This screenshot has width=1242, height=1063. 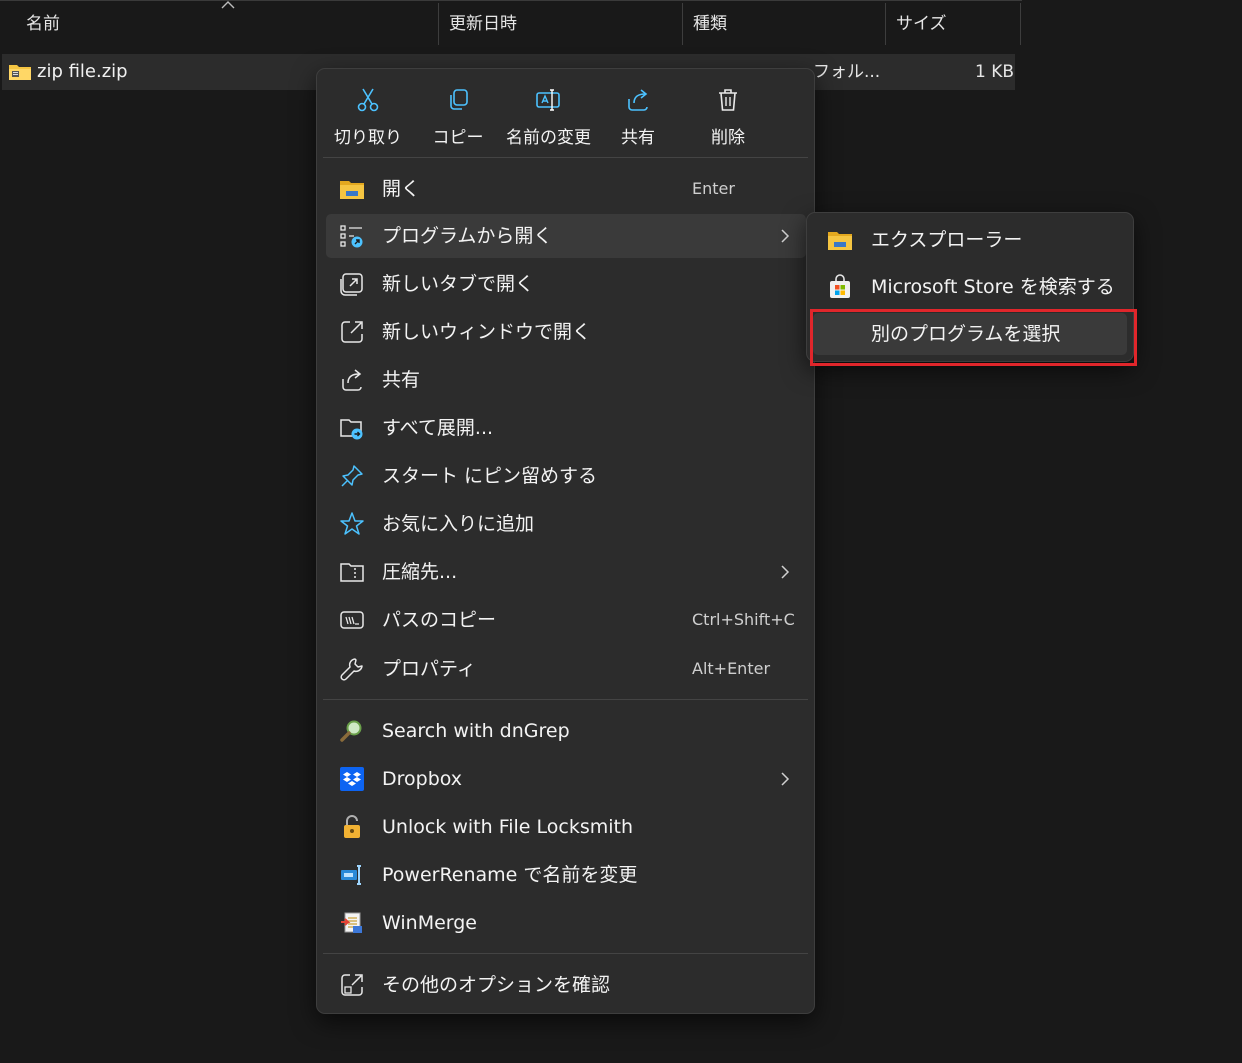 What do you see at coordinates (352, 332) in the screenshot?
I see `new-window-icon` at bounding box center [352, 332].